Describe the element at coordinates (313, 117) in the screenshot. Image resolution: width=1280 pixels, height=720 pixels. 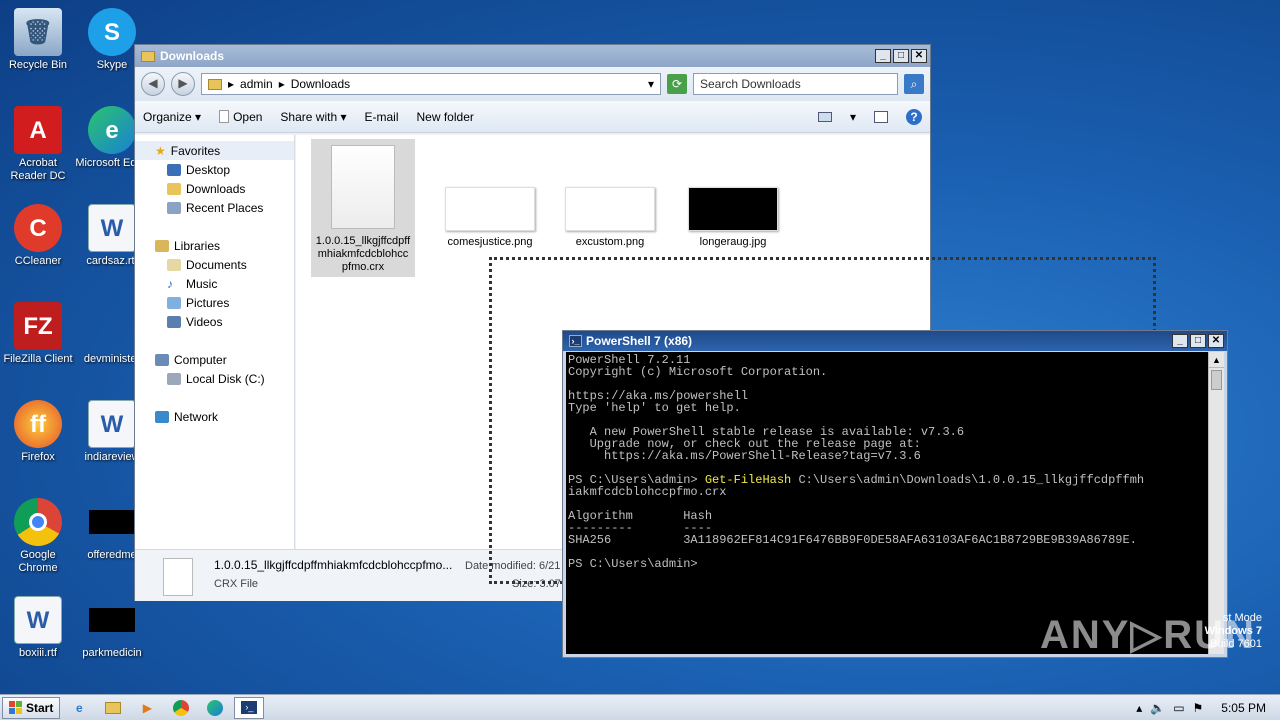
I see `share-with-button: Share with ▾` at that location.